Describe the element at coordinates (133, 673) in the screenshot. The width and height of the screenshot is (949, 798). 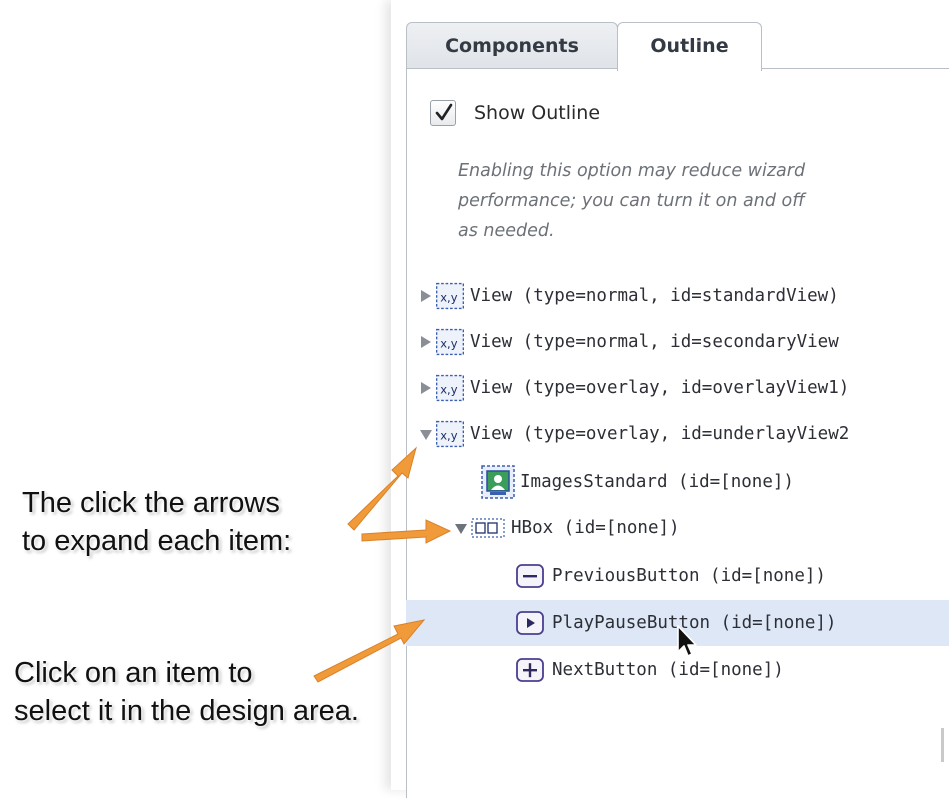
I see `annotation-line: Click on an item to` at that location.